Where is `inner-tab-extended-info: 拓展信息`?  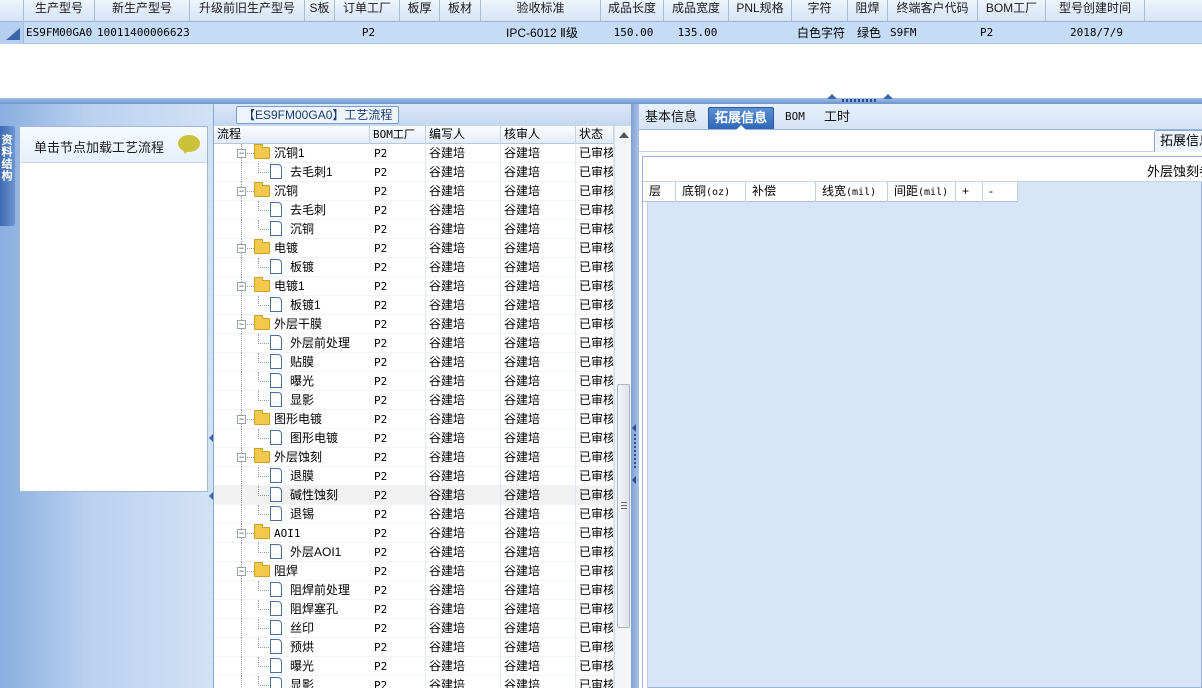 inner-tab-extended-info: 拓展信息 is located at coordinates (1178, 141).